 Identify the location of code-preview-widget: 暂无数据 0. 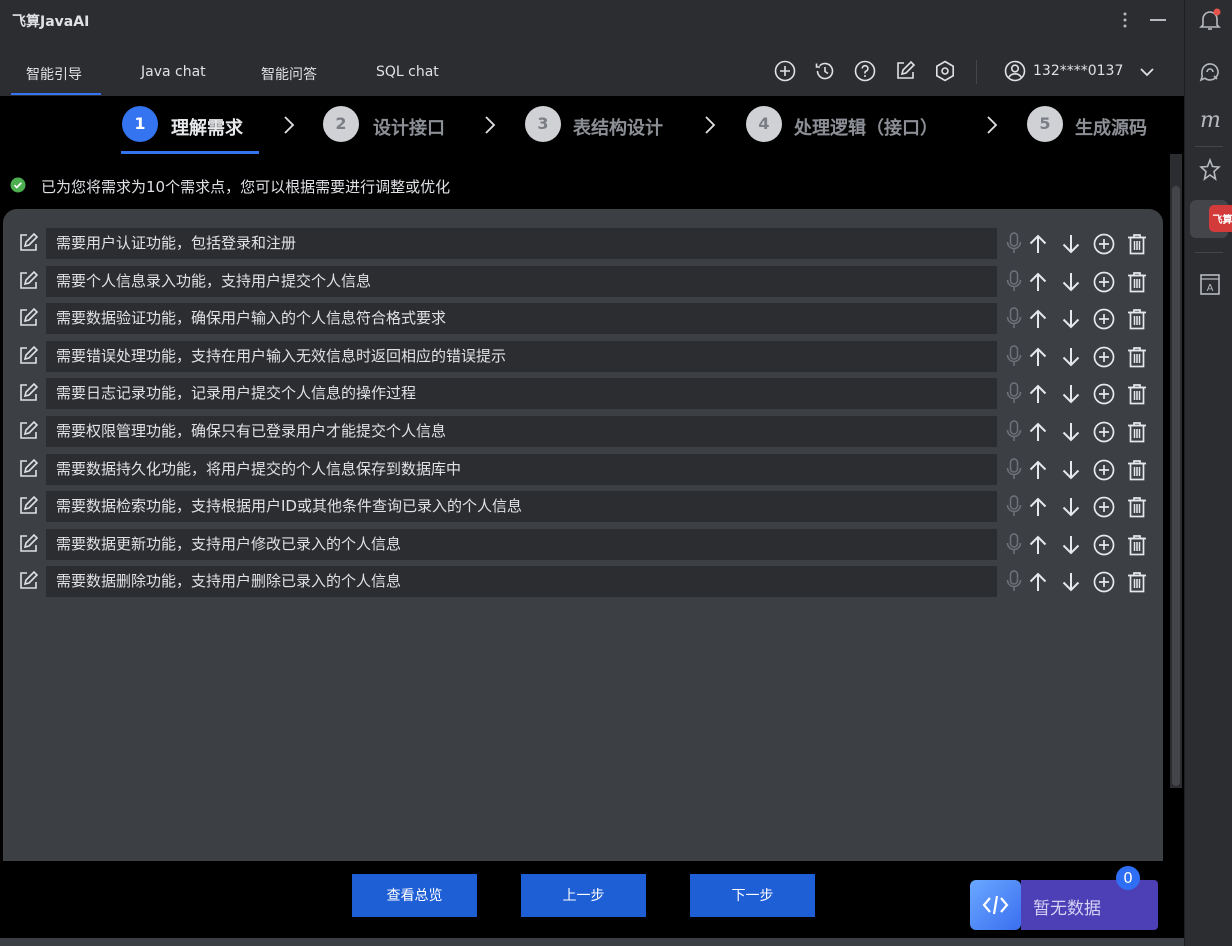
(1064, 898).